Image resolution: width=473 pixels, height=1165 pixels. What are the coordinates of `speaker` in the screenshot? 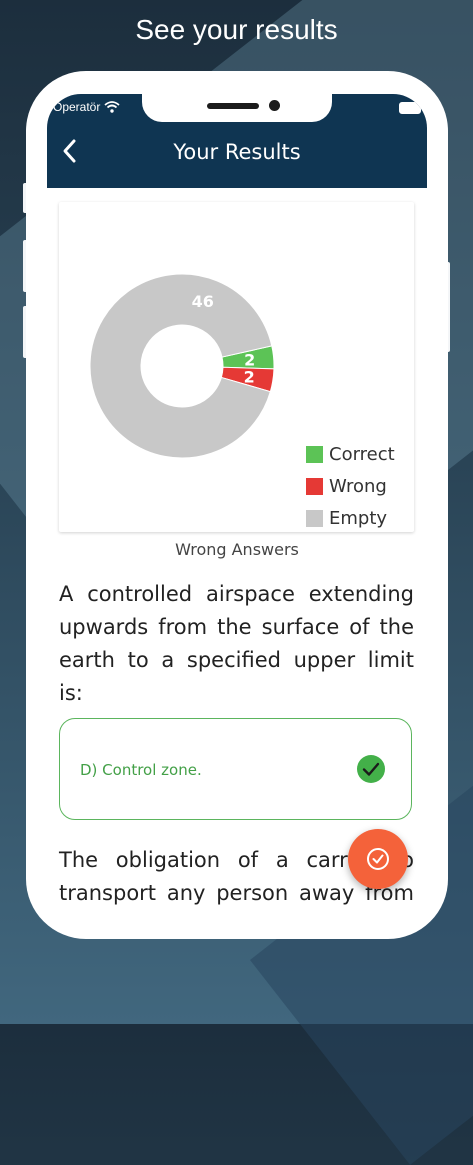 It's located at (233, 106).